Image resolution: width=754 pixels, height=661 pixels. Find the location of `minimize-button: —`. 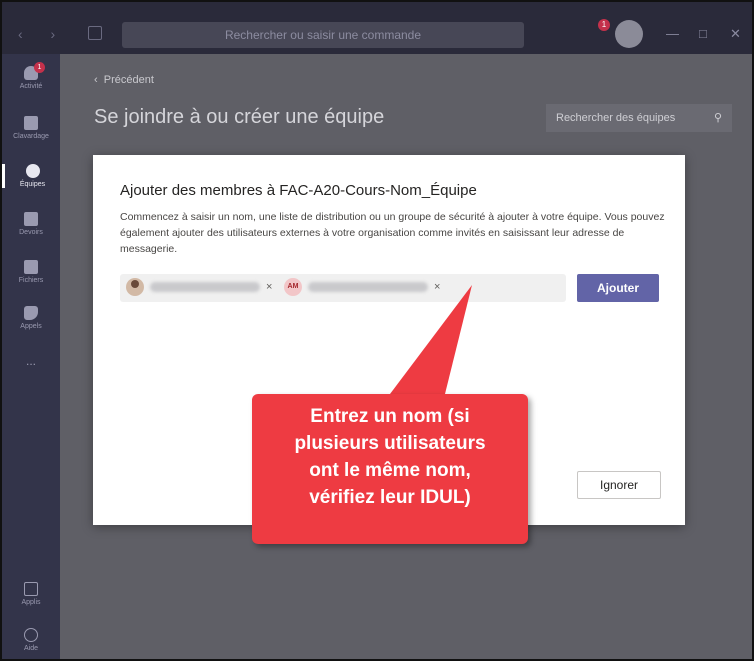

minimize-button: — is located at coordinates (672, 33).